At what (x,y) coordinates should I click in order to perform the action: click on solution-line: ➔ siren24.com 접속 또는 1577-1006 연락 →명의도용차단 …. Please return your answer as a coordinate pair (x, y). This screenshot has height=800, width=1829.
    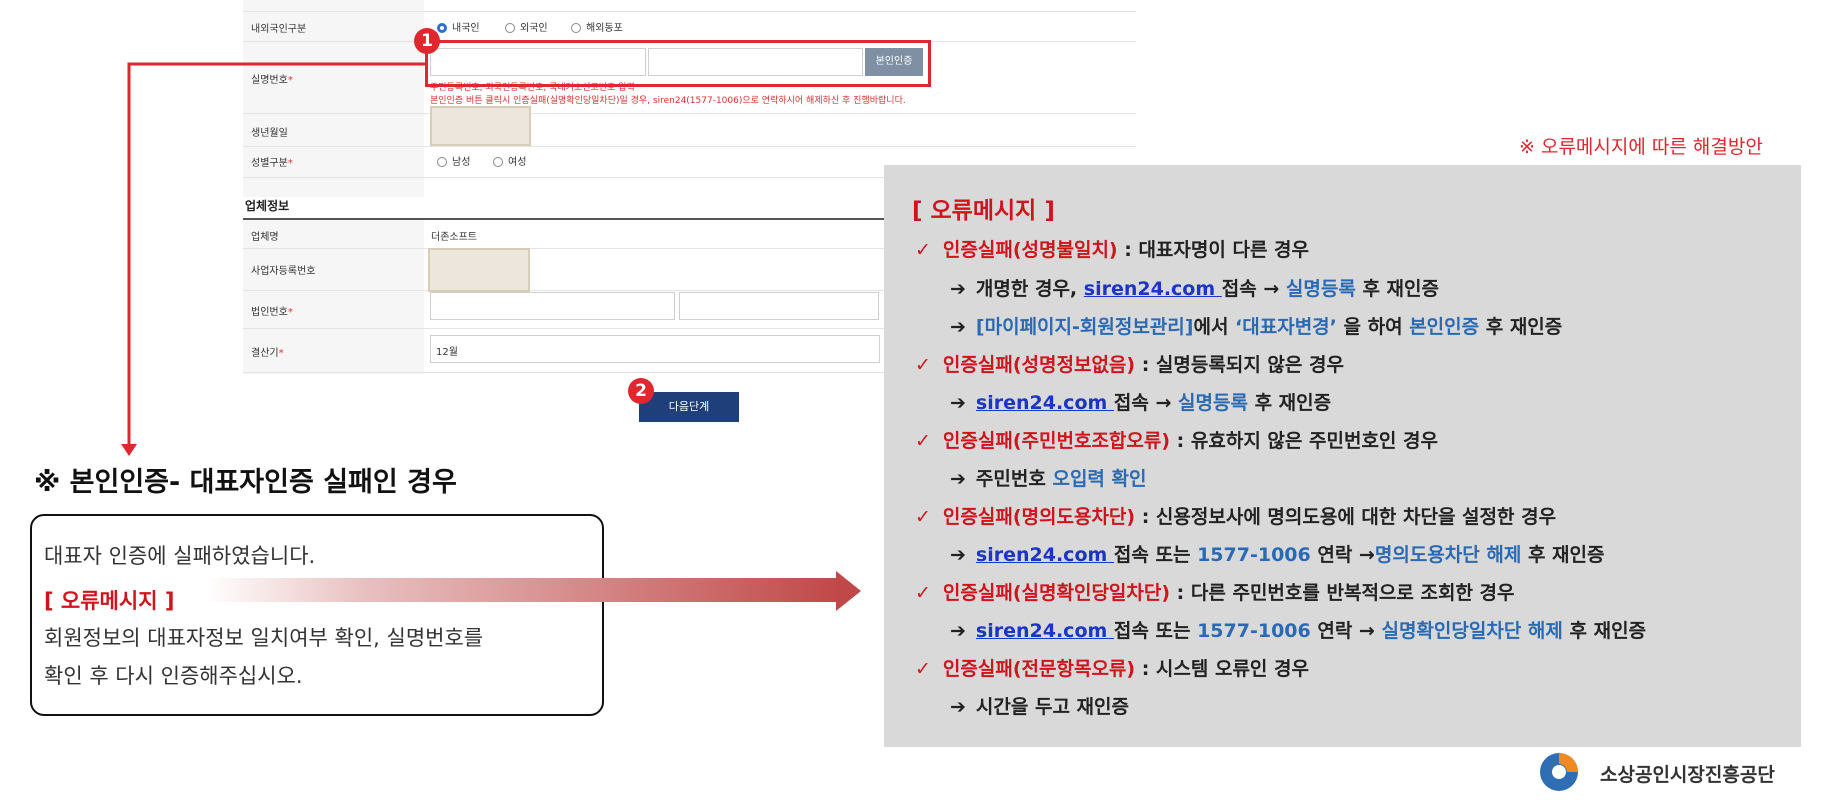
    Looking at the image, I should click on (1277, 555).